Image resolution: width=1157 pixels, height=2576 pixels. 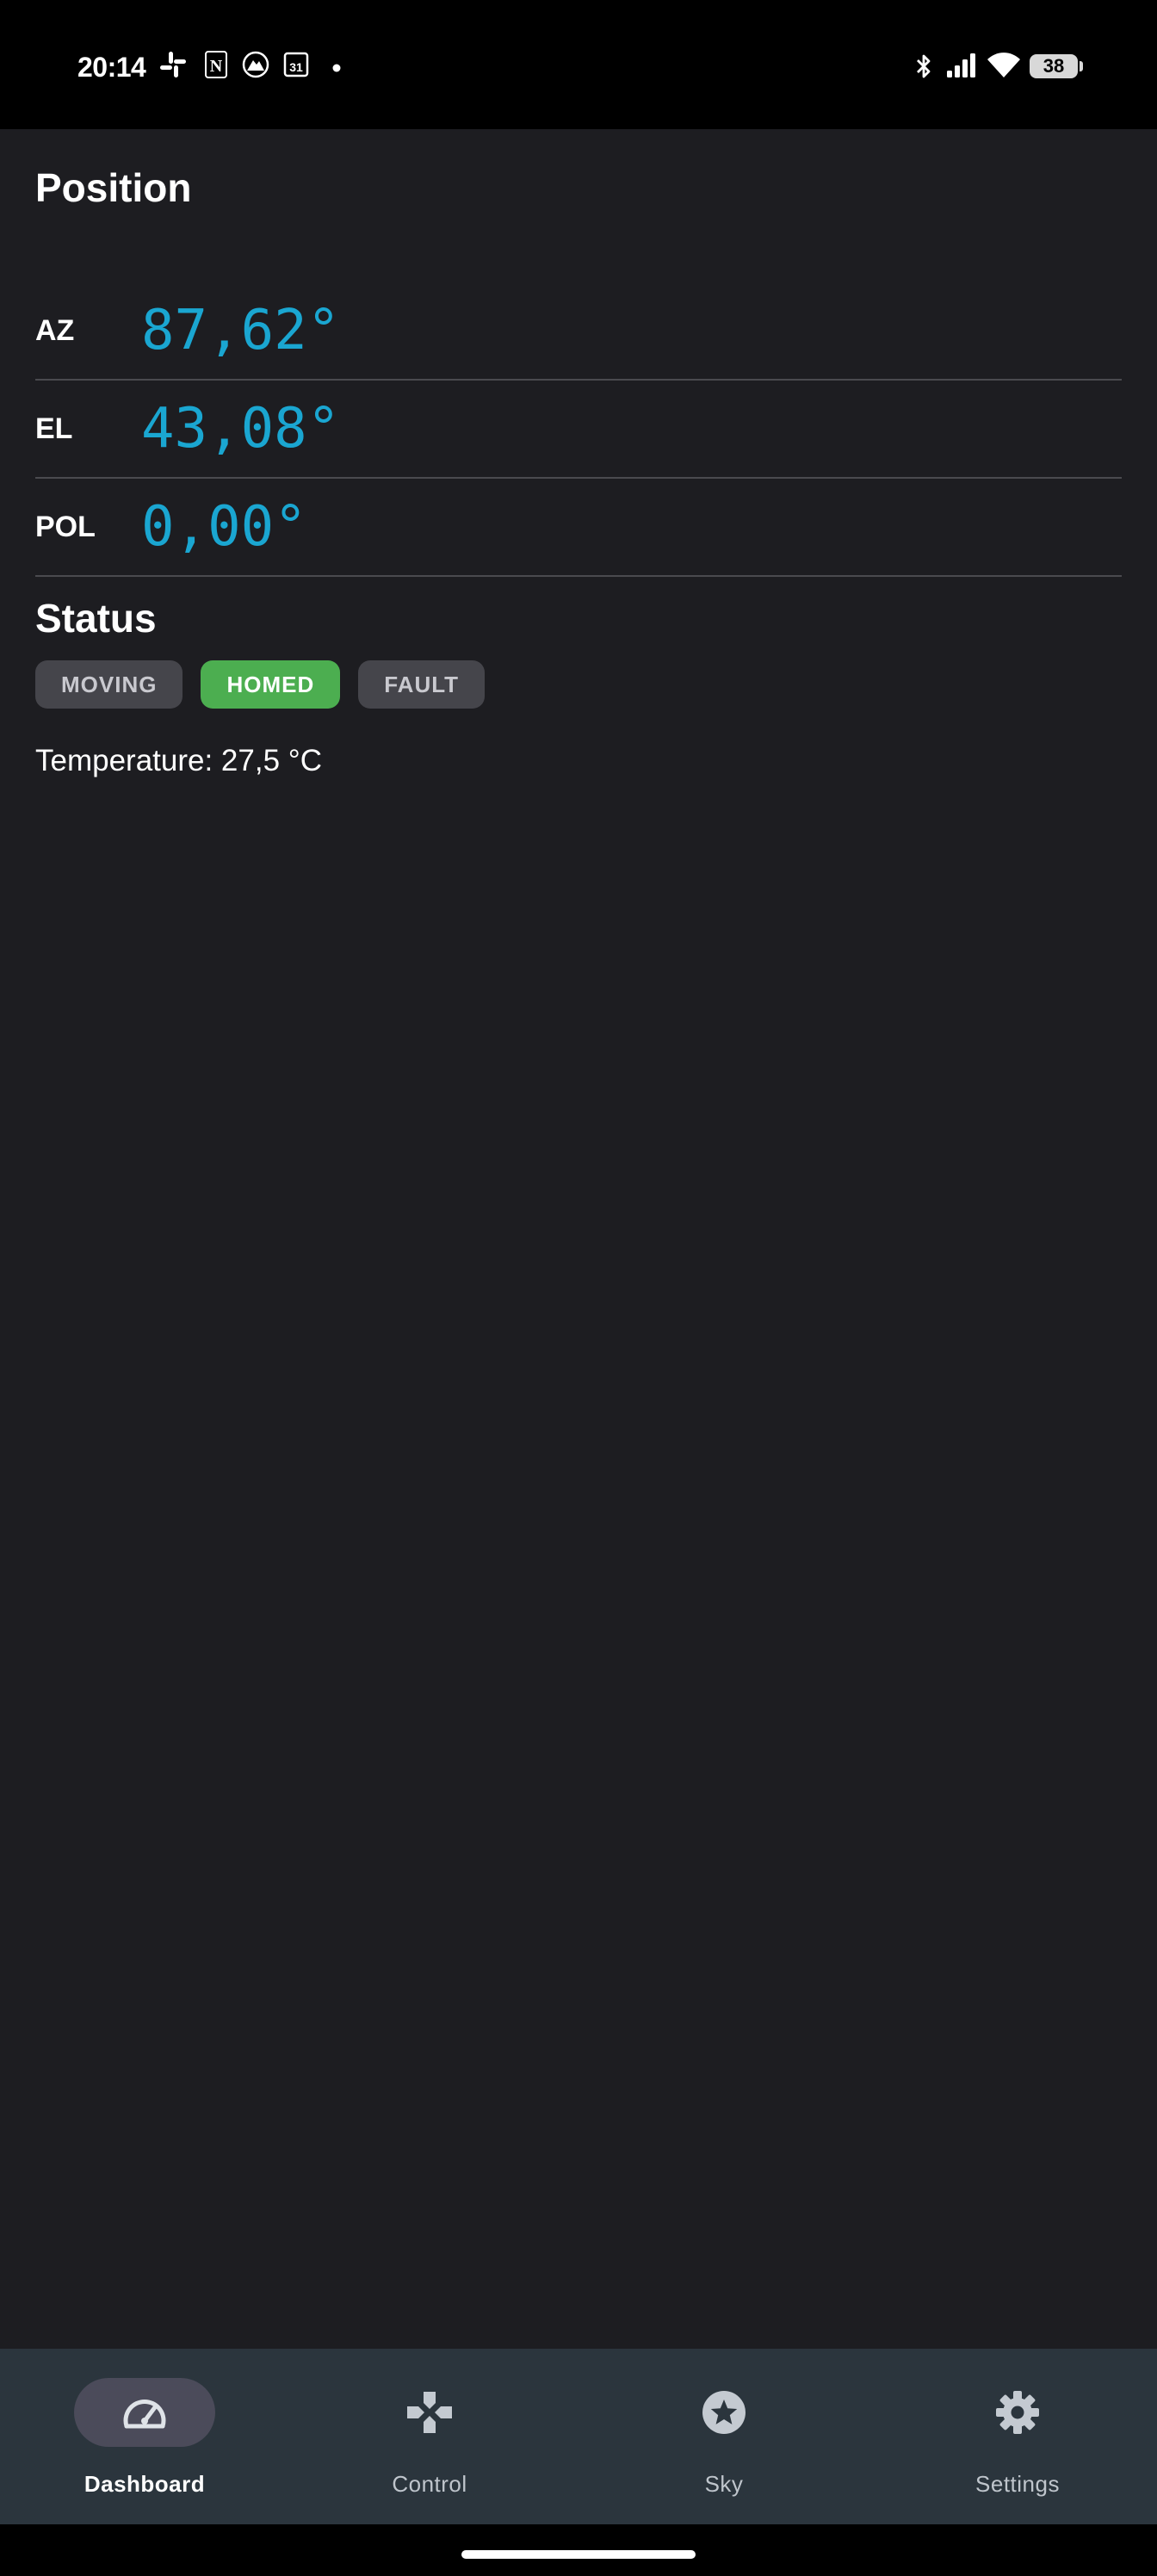 What do you see at coordinates (179, 761) in the screenshot?
I see `temperature-readout: Temperature: 27,5 °C` at bounding box center [179, 761].